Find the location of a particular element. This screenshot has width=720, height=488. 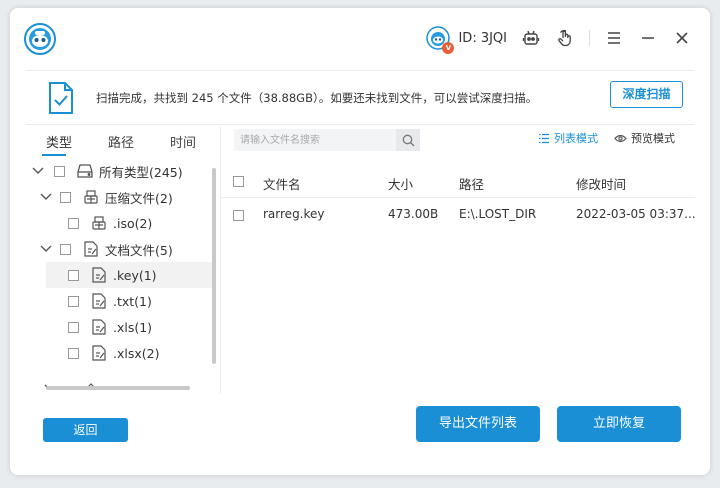

tree-item-label: .xlsx(2) is located at coordinates (136, 353).